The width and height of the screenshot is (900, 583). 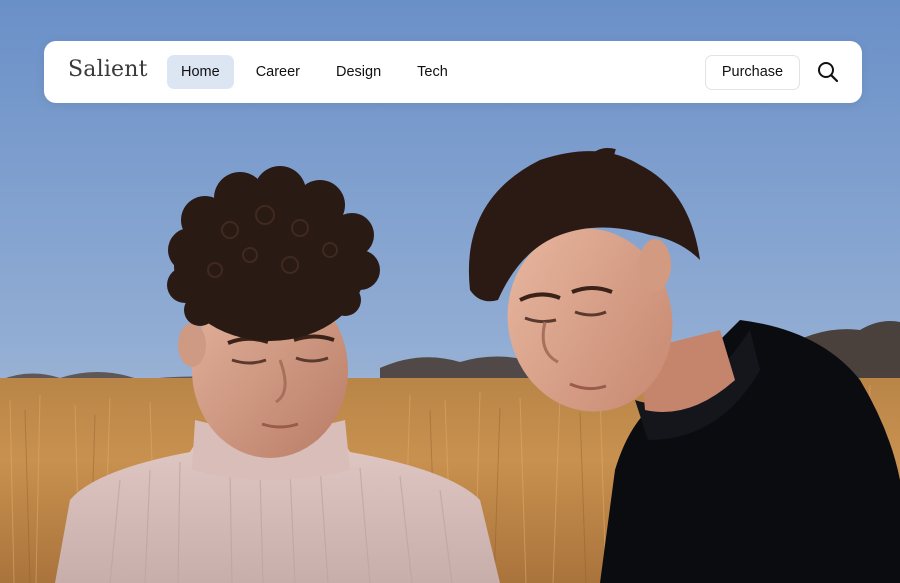 What do you see at coordinates (358, 72) in the screenshot?
I see `nav-item-design: Design` at bounding box center [358, 72].